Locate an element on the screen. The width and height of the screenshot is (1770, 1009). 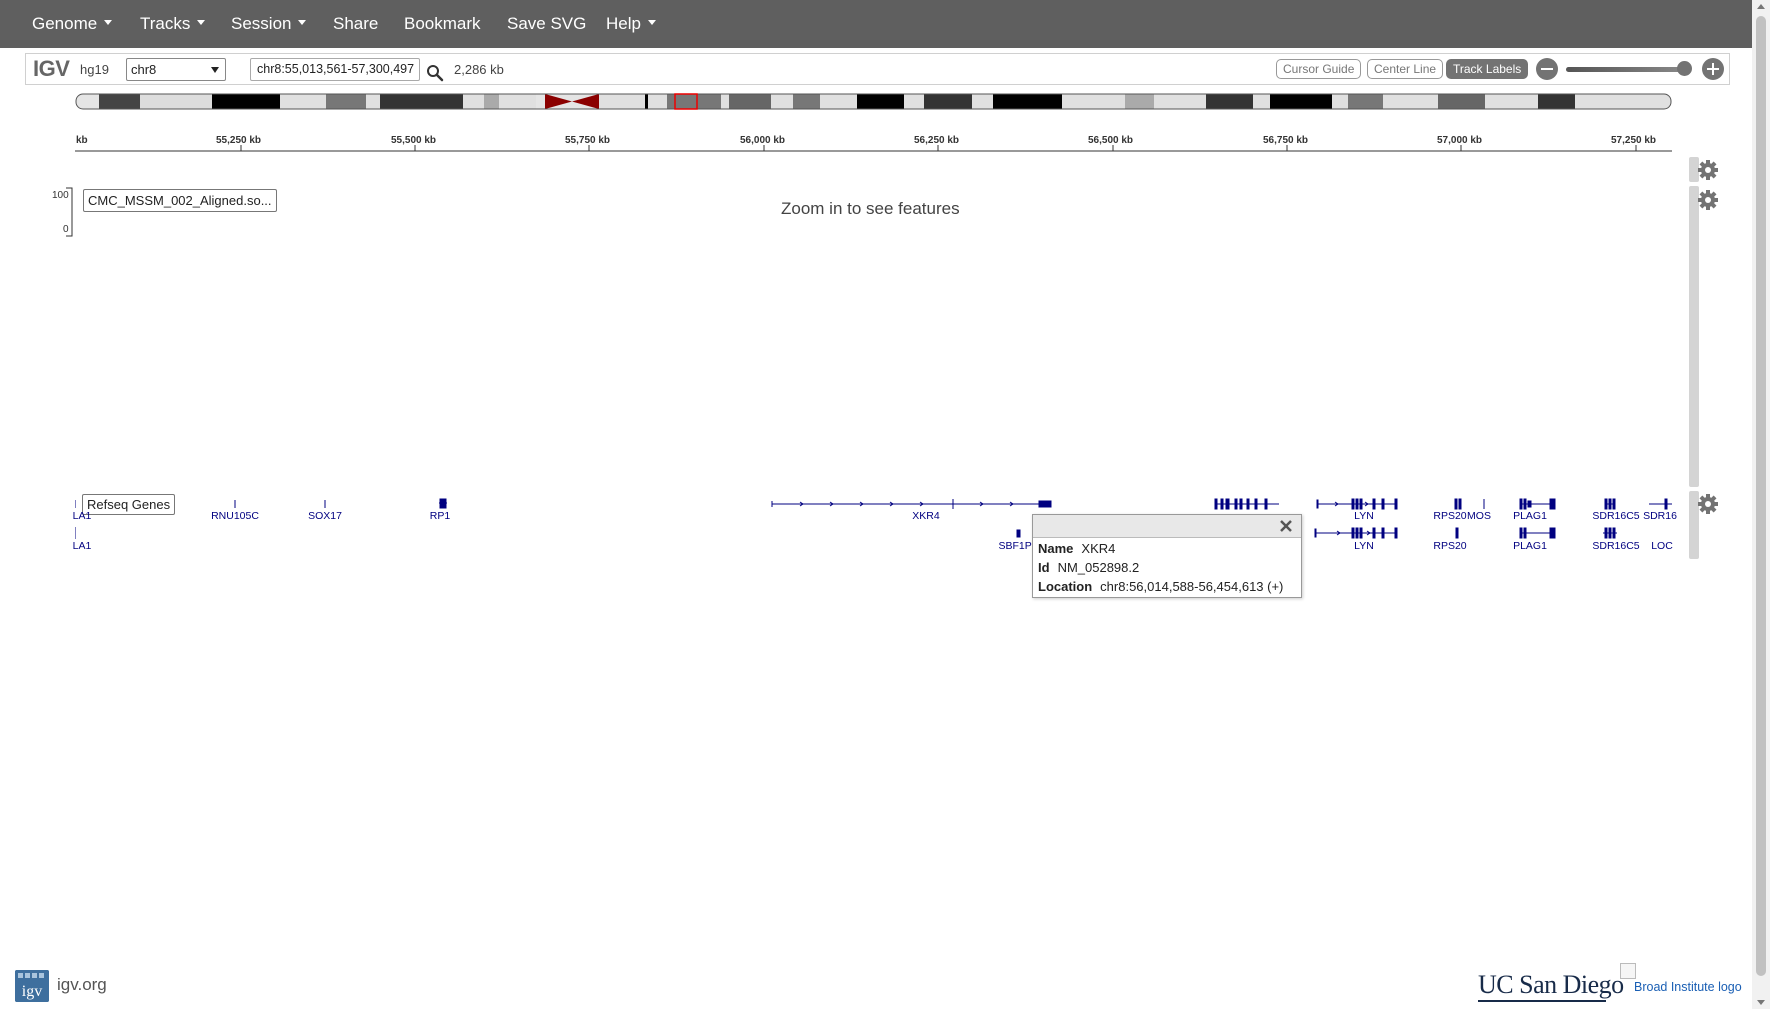
tracks-menu: Tracks is located at coordinates (173, 24).